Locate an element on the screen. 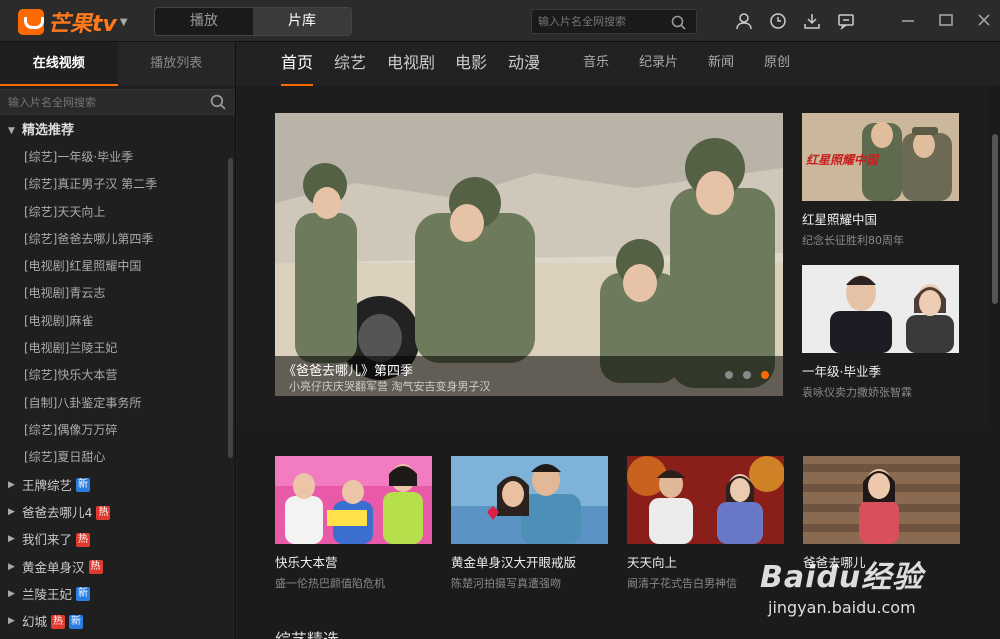 Image resolution: width=1000 pixels, height=639 pixels. tab-online-video: 在线视频 is located at coordinates (59, 64).